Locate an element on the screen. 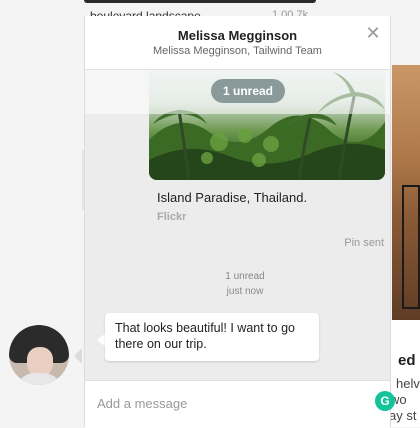  message-input is located at coordinates (232, 403).